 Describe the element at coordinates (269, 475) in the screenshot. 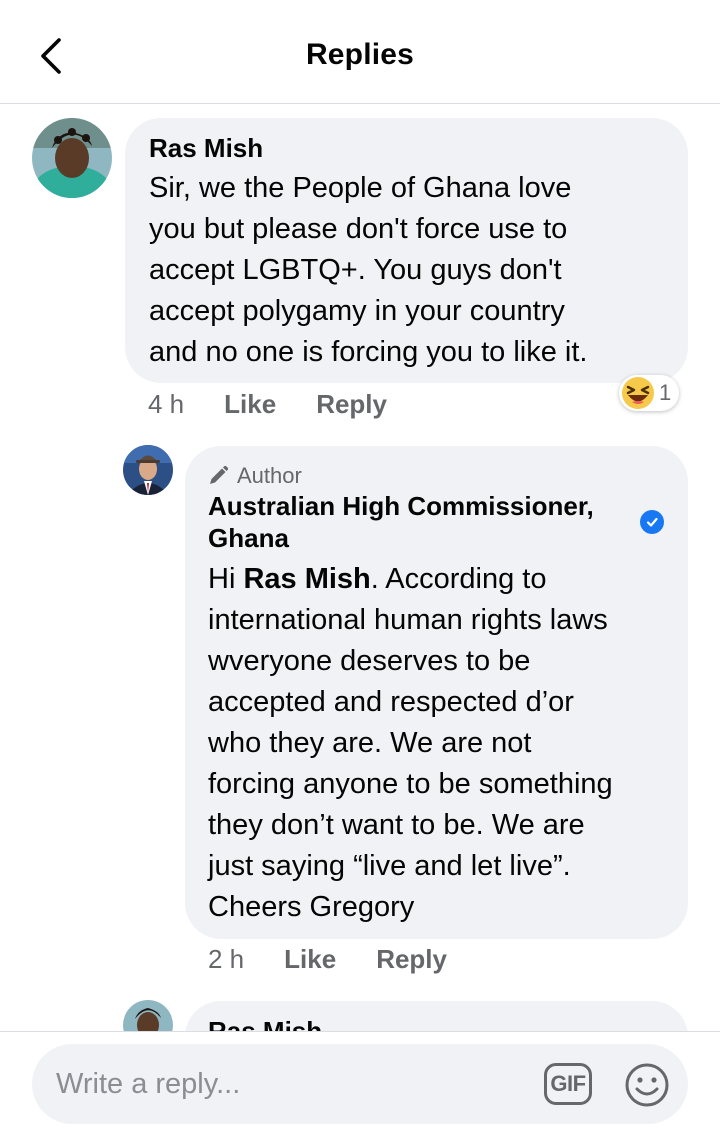

I see `author-badge-label: Author` at that location.